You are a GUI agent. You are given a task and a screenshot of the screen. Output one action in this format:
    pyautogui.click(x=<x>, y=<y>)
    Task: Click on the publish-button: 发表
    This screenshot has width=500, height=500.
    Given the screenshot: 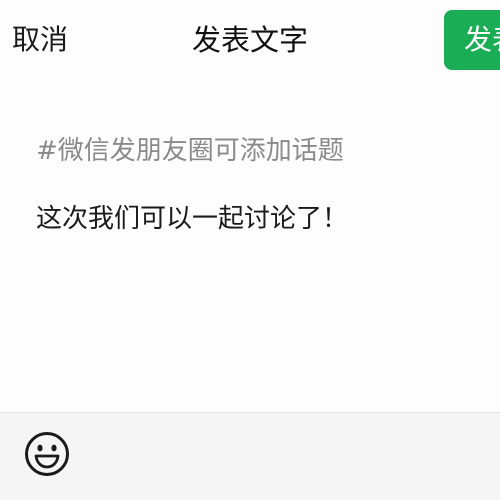 What is the action you would take?
    pyautogui.click(x=472, y=40)
    